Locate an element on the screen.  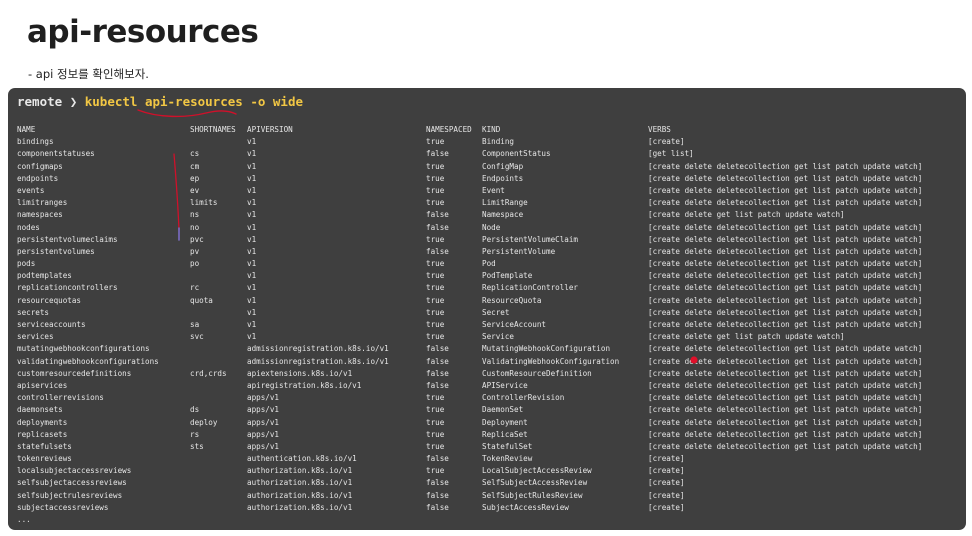
cell-kind: LimitRange is located at coordinates (505, 203).